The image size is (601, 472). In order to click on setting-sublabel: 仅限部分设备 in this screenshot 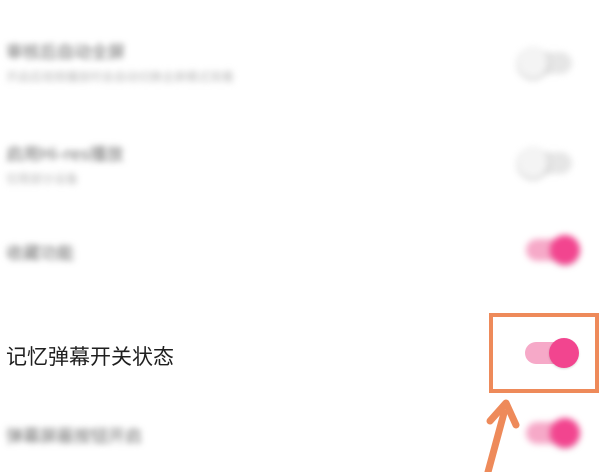, I will do `click(42, 179)`.